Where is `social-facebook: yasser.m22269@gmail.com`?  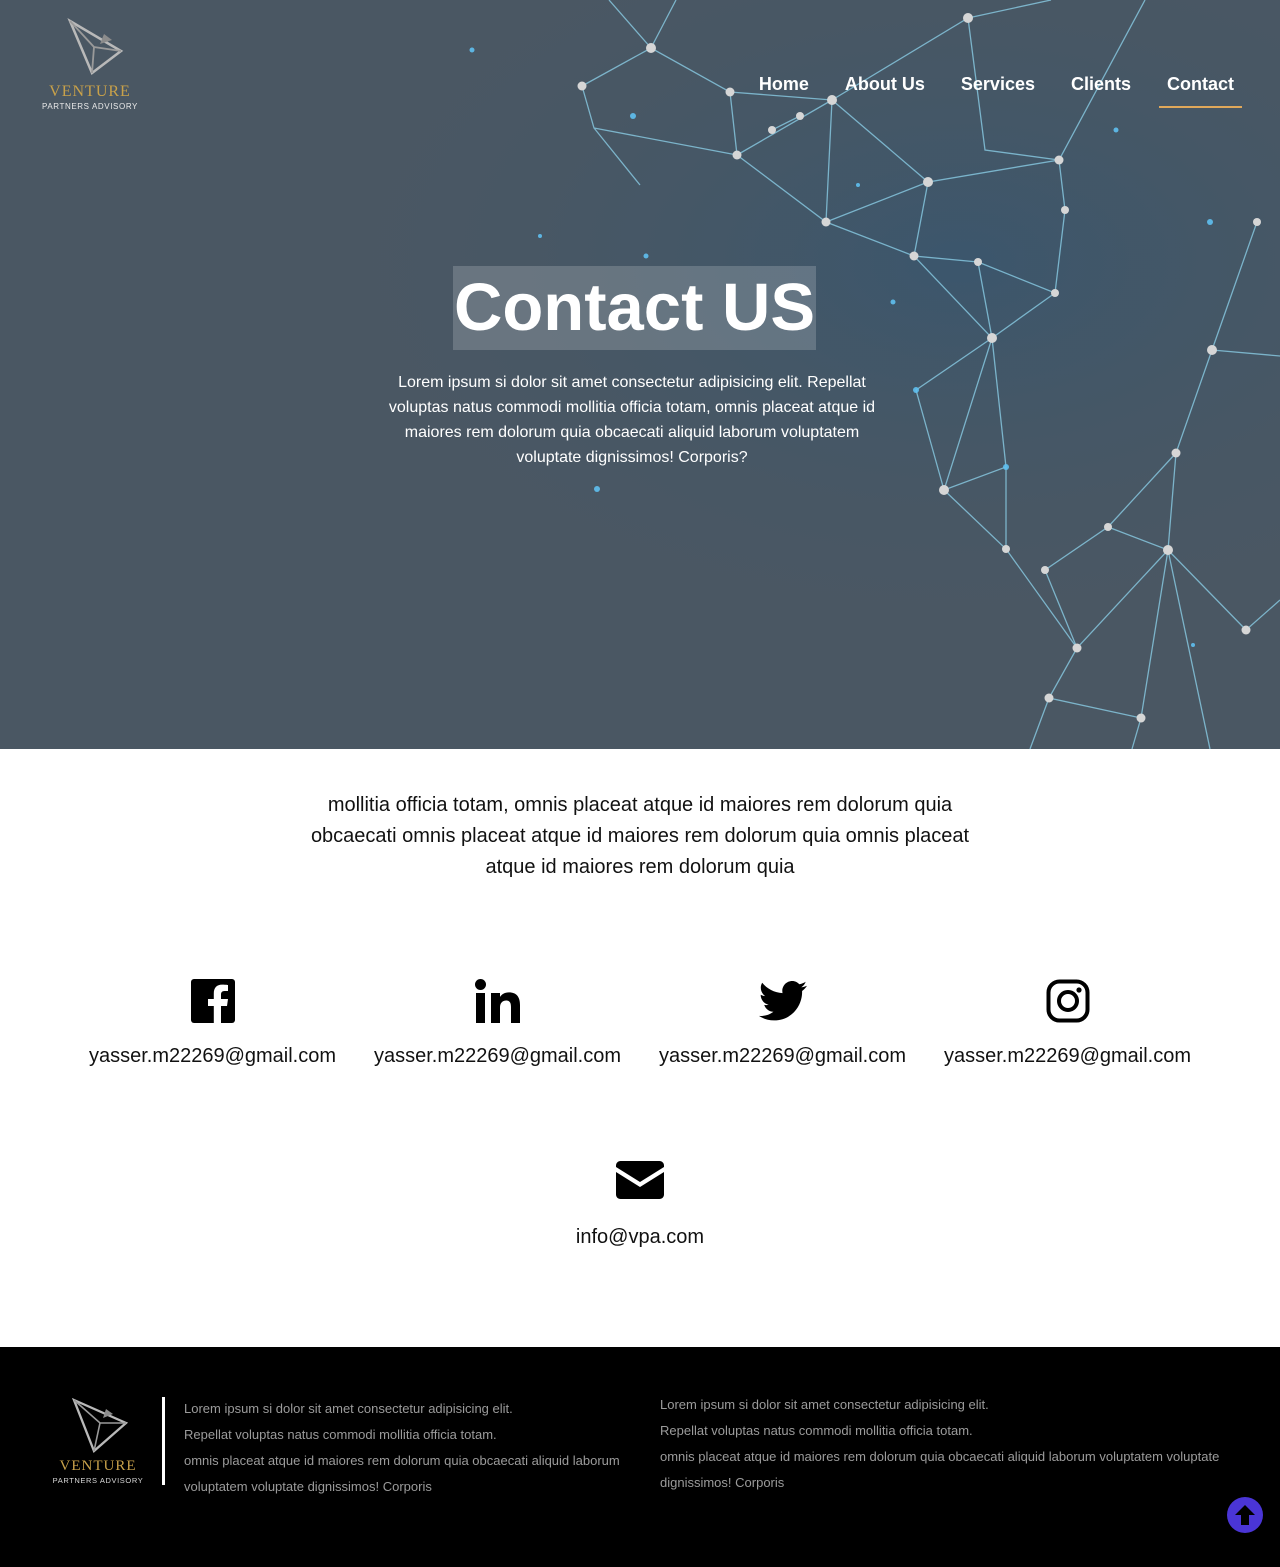 social-facebook: yasser.m22269@gmail.com is located at coordinates (212, 1021).